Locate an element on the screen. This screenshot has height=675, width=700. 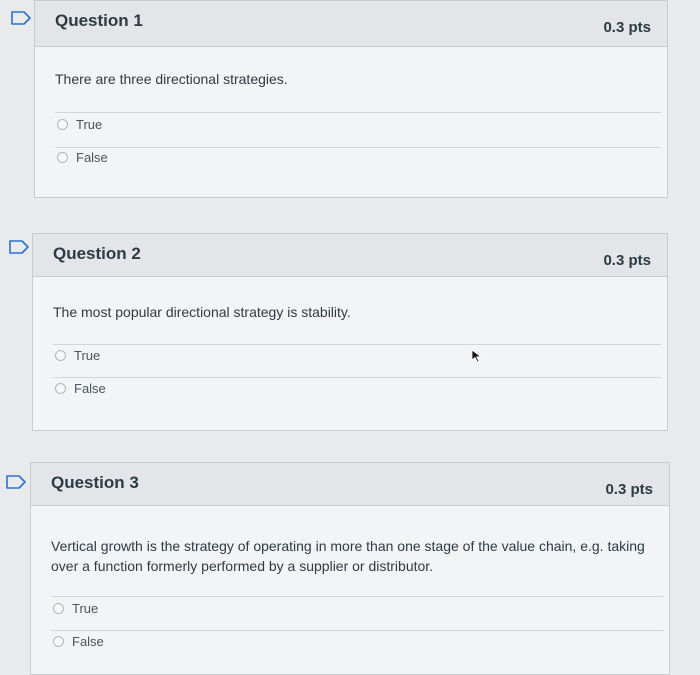
question-header: Question 2 0.3 pts is located at coordinates (350, 255).